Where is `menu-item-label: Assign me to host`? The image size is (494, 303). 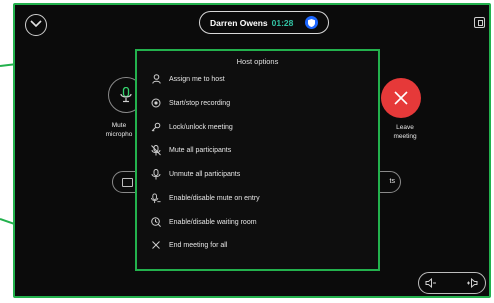 menu-item-label: Assign me to host is located at coordinates (197, 79).